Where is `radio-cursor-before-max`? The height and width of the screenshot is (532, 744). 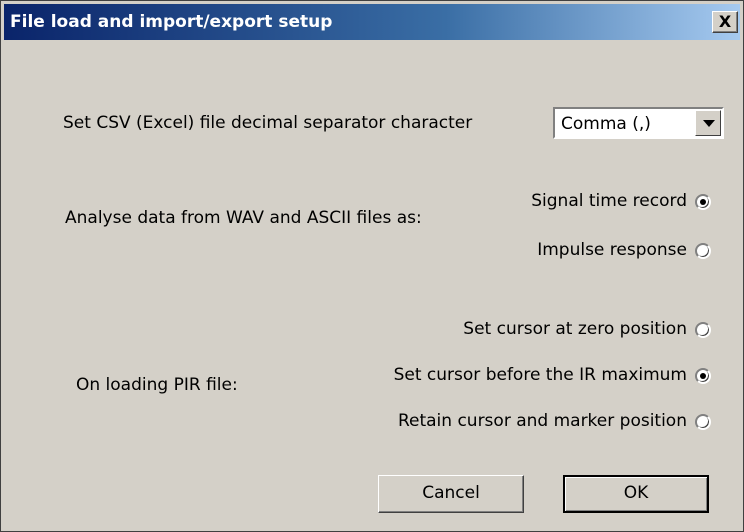
radio-cursor-before-max is located at coordinates (703, 376).